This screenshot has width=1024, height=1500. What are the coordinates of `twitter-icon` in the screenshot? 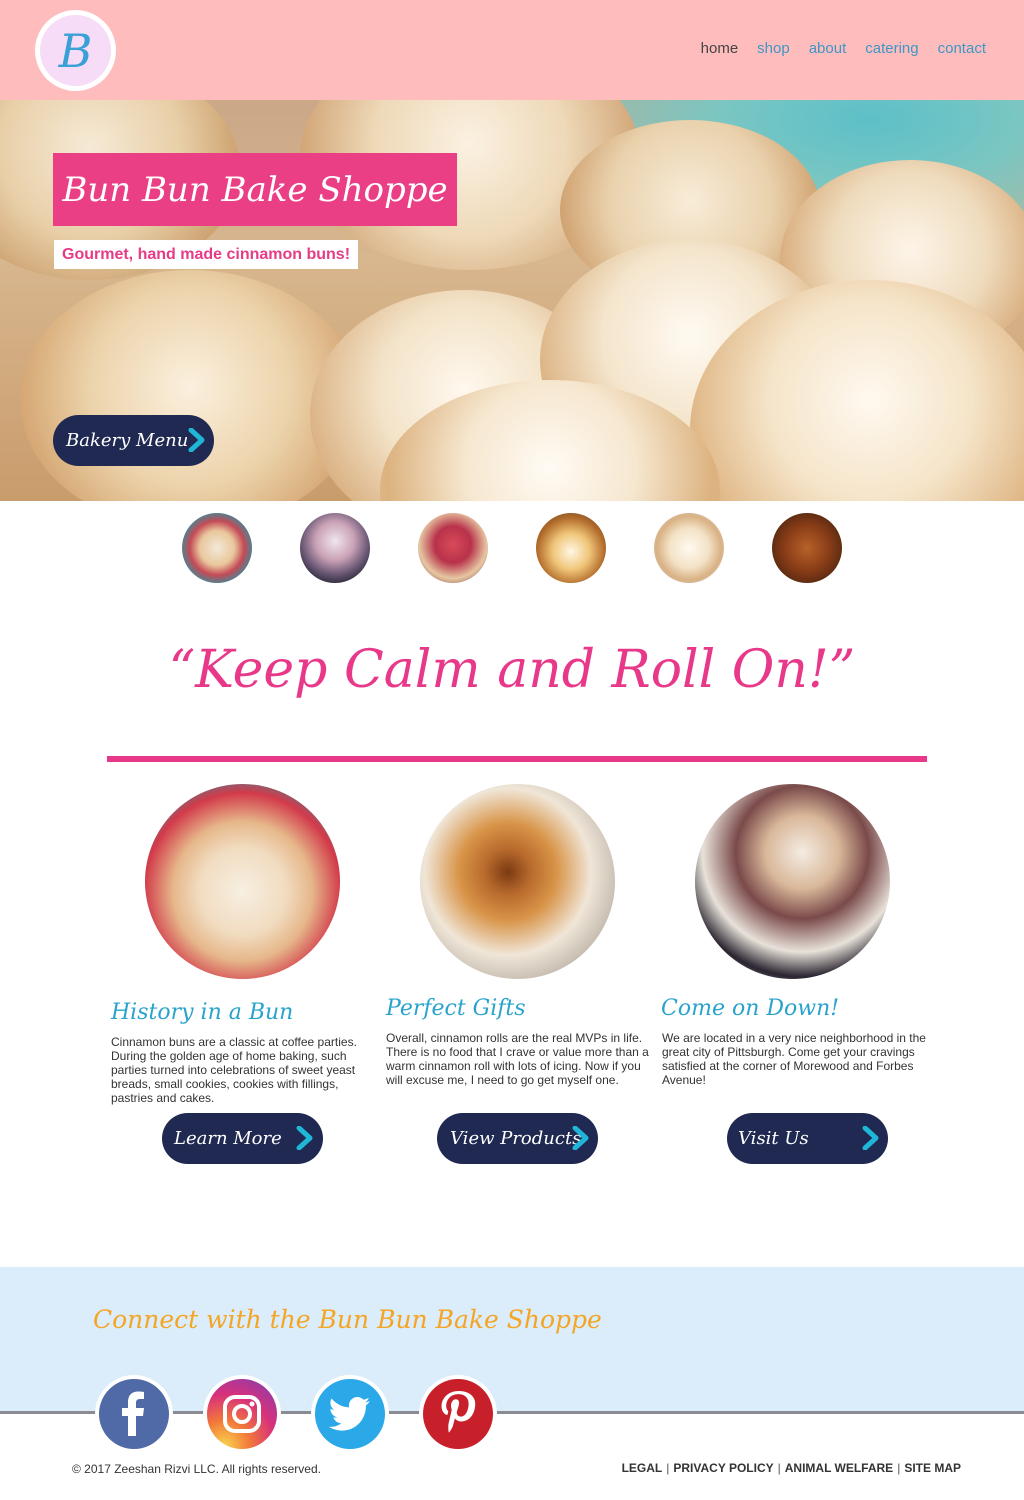 It's located at (350, 1414).